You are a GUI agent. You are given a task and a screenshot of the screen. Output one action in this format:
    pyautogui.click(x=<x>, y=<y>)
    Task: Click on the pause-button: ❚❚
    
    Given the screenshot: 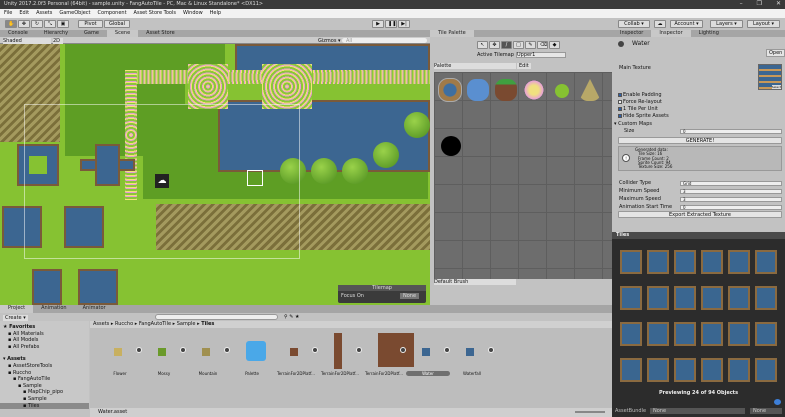 What is the action you would take?
    pyautogui.click(x=391, y=24)
    